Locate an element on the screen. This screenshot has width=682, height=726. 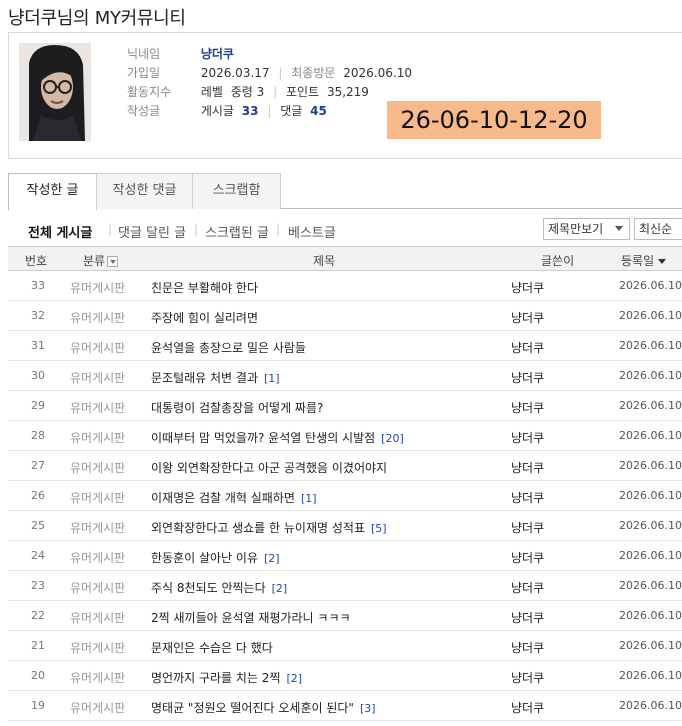
post-title-link: 문재인은 수습은 다 했다 is located at coordinates (212, 648).